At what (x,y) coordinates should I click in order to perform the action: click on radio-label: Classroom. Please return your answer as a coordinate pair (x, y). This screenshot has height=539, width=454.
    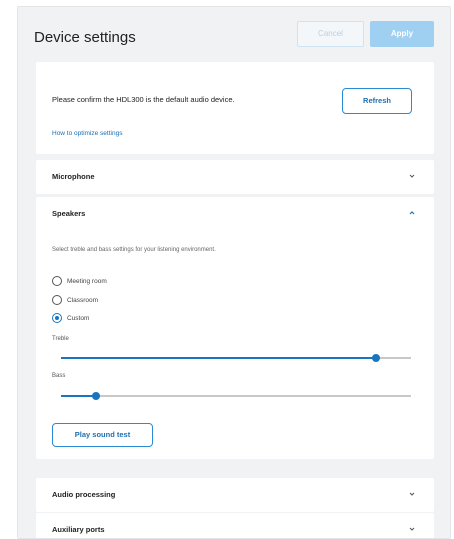
    Looking at the image, I should click on (83, 300).